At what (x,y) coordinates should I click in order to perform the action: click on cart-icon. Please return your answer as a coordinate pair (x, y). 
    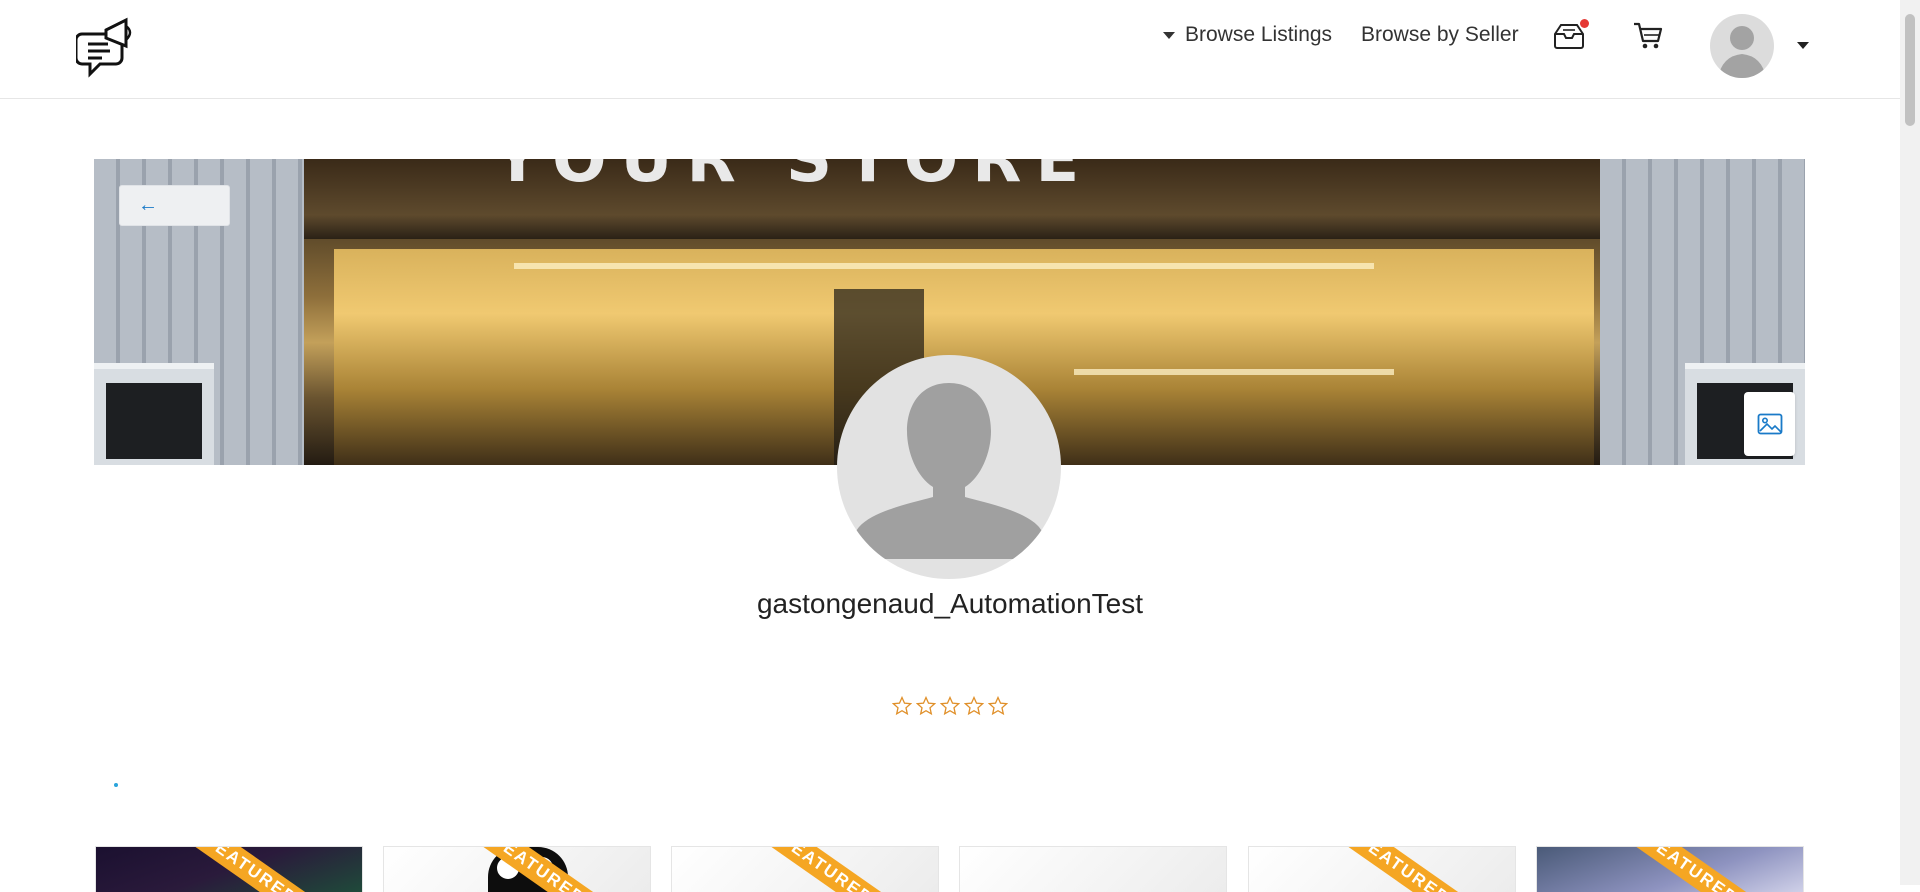
    Looking at the image, I should click on (1648, 36).